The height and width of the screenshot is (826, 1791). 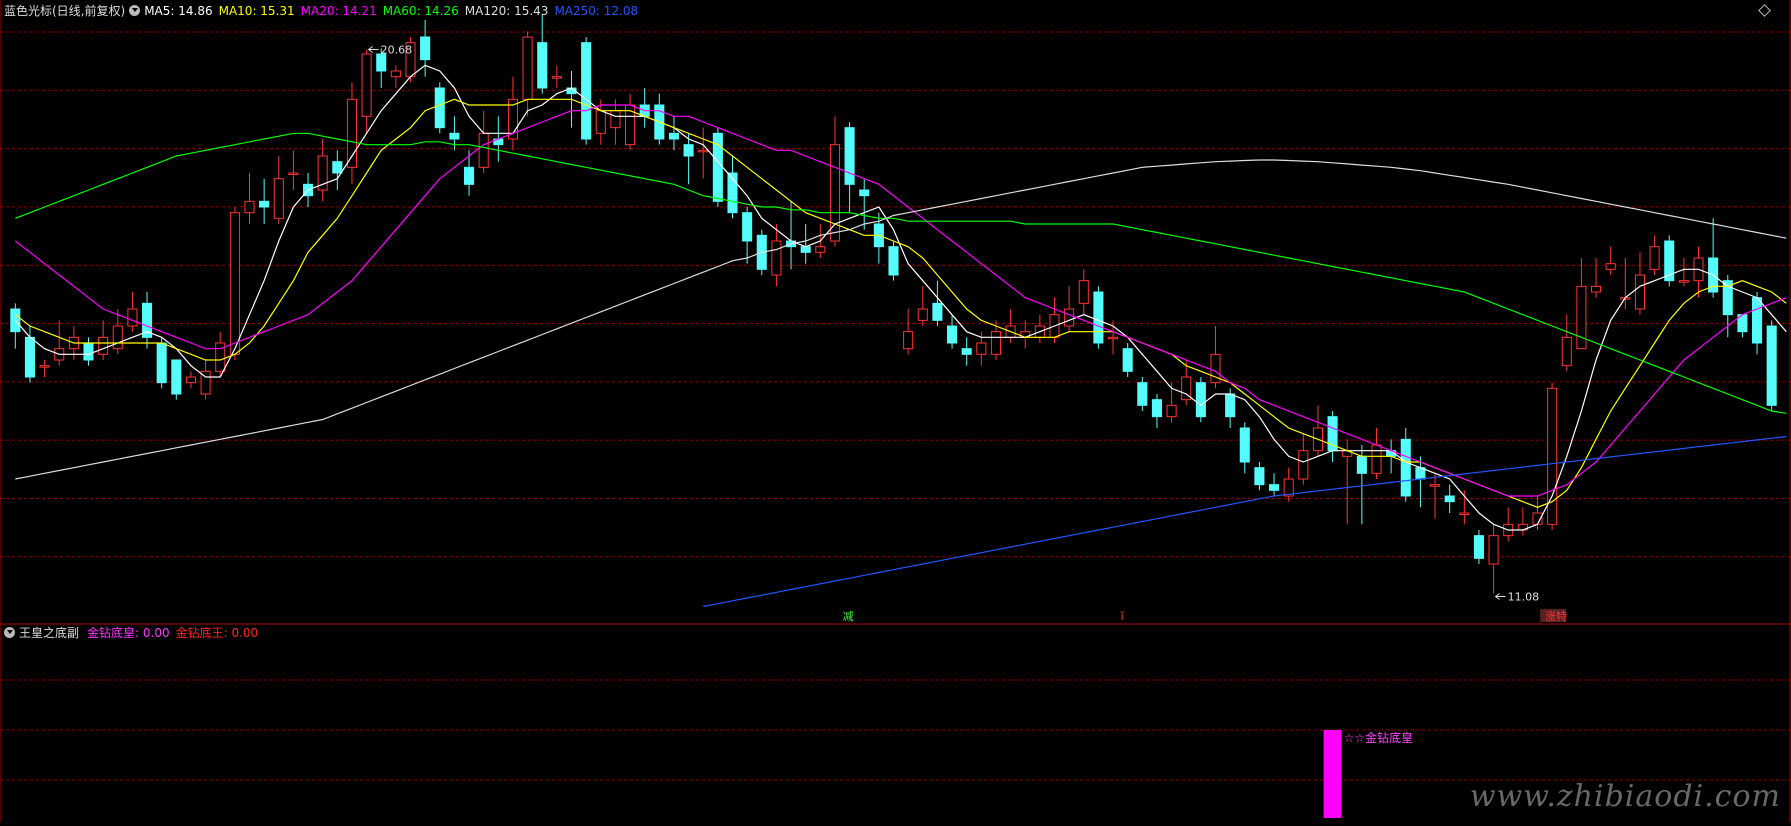 I want to click on sub-chart-title: 王皇之底副, so click(x=49, y=633).